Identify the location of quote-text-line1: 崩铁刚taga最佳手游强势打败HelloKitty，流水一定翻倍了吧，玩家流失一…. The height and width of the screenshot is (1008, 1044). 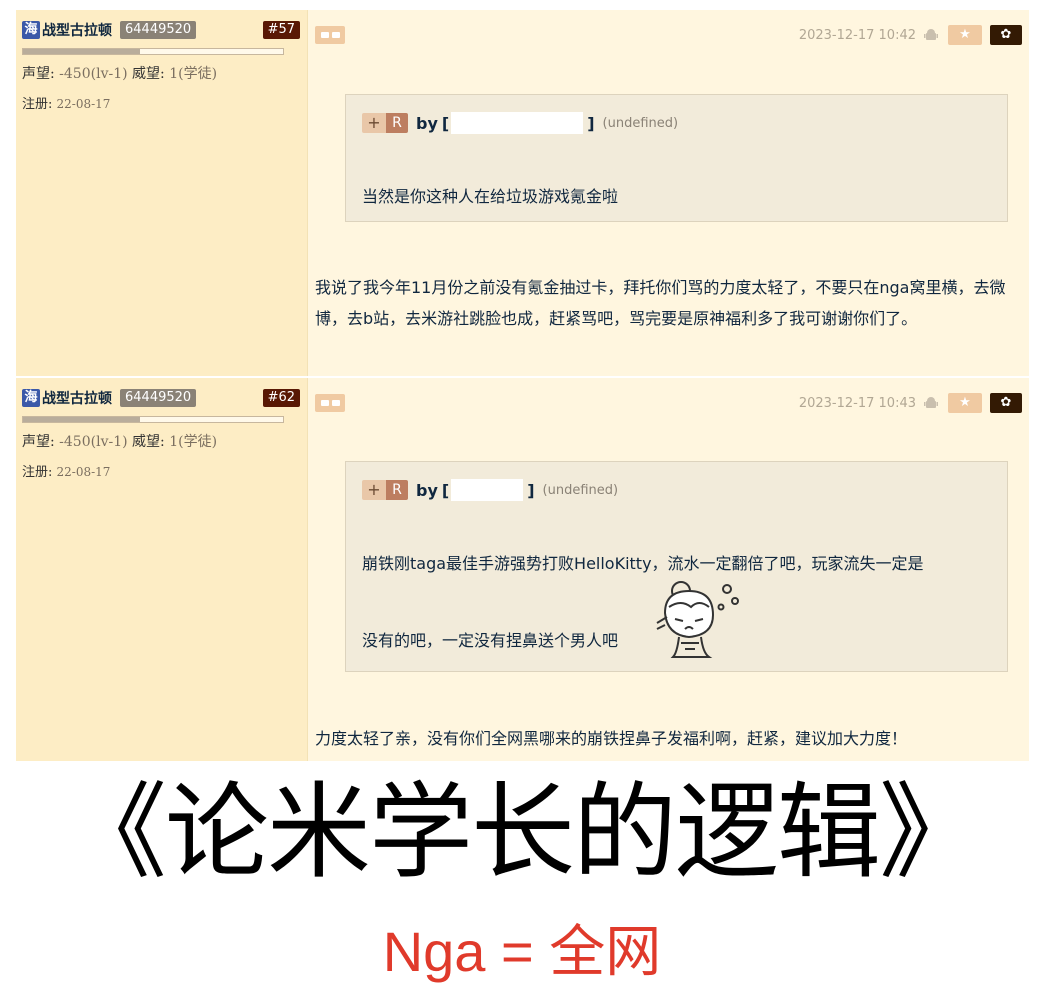
(643, 563).